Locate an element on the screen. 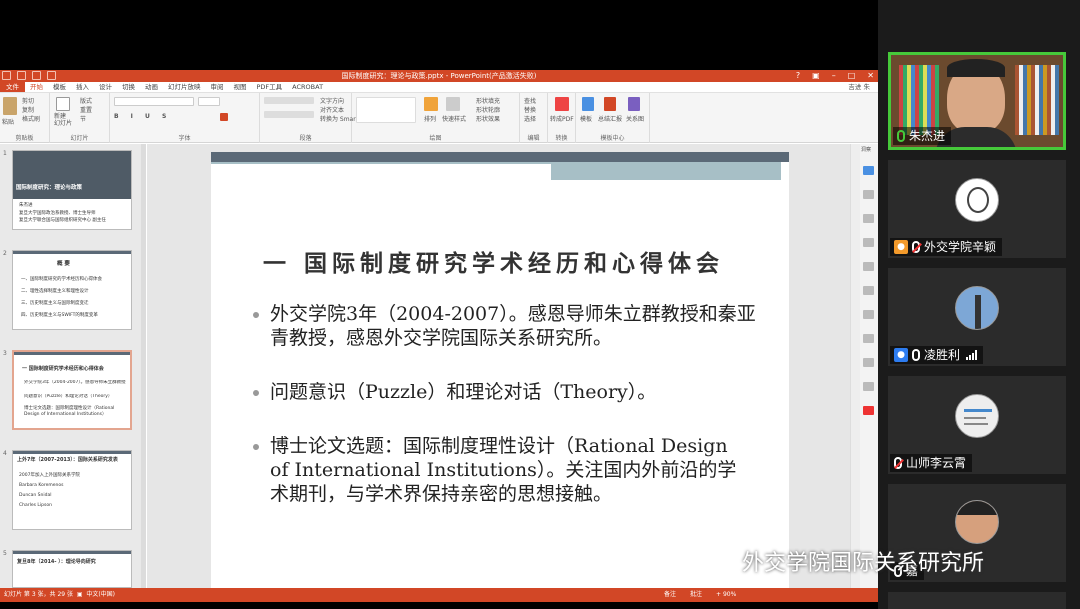  tab-pdf-tools: PDF工具 is located at coordinates (270, 87).